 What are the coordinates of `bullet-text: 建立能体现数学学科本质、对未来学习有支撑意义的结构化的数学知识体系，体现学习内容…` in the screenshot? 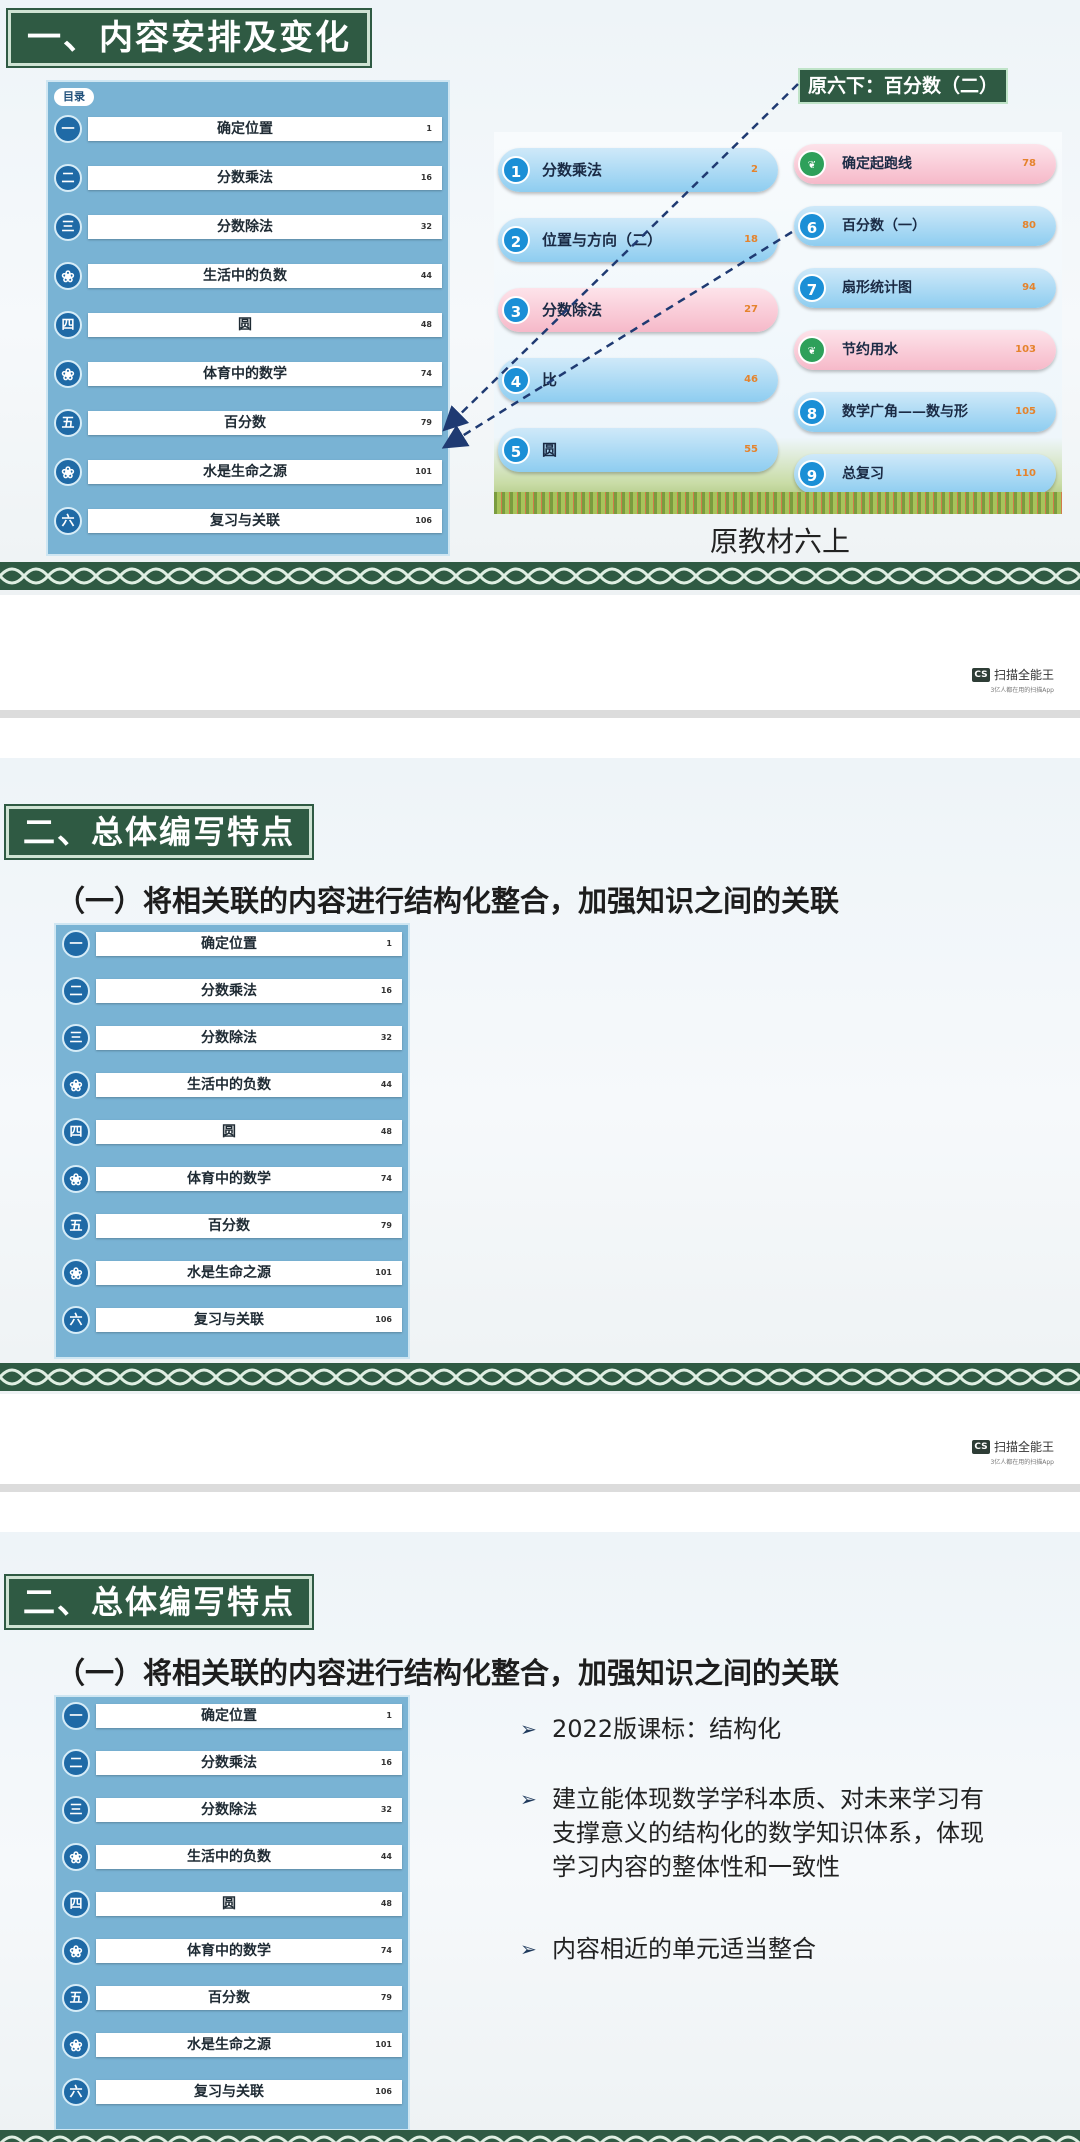 It's located at (768, 1833).